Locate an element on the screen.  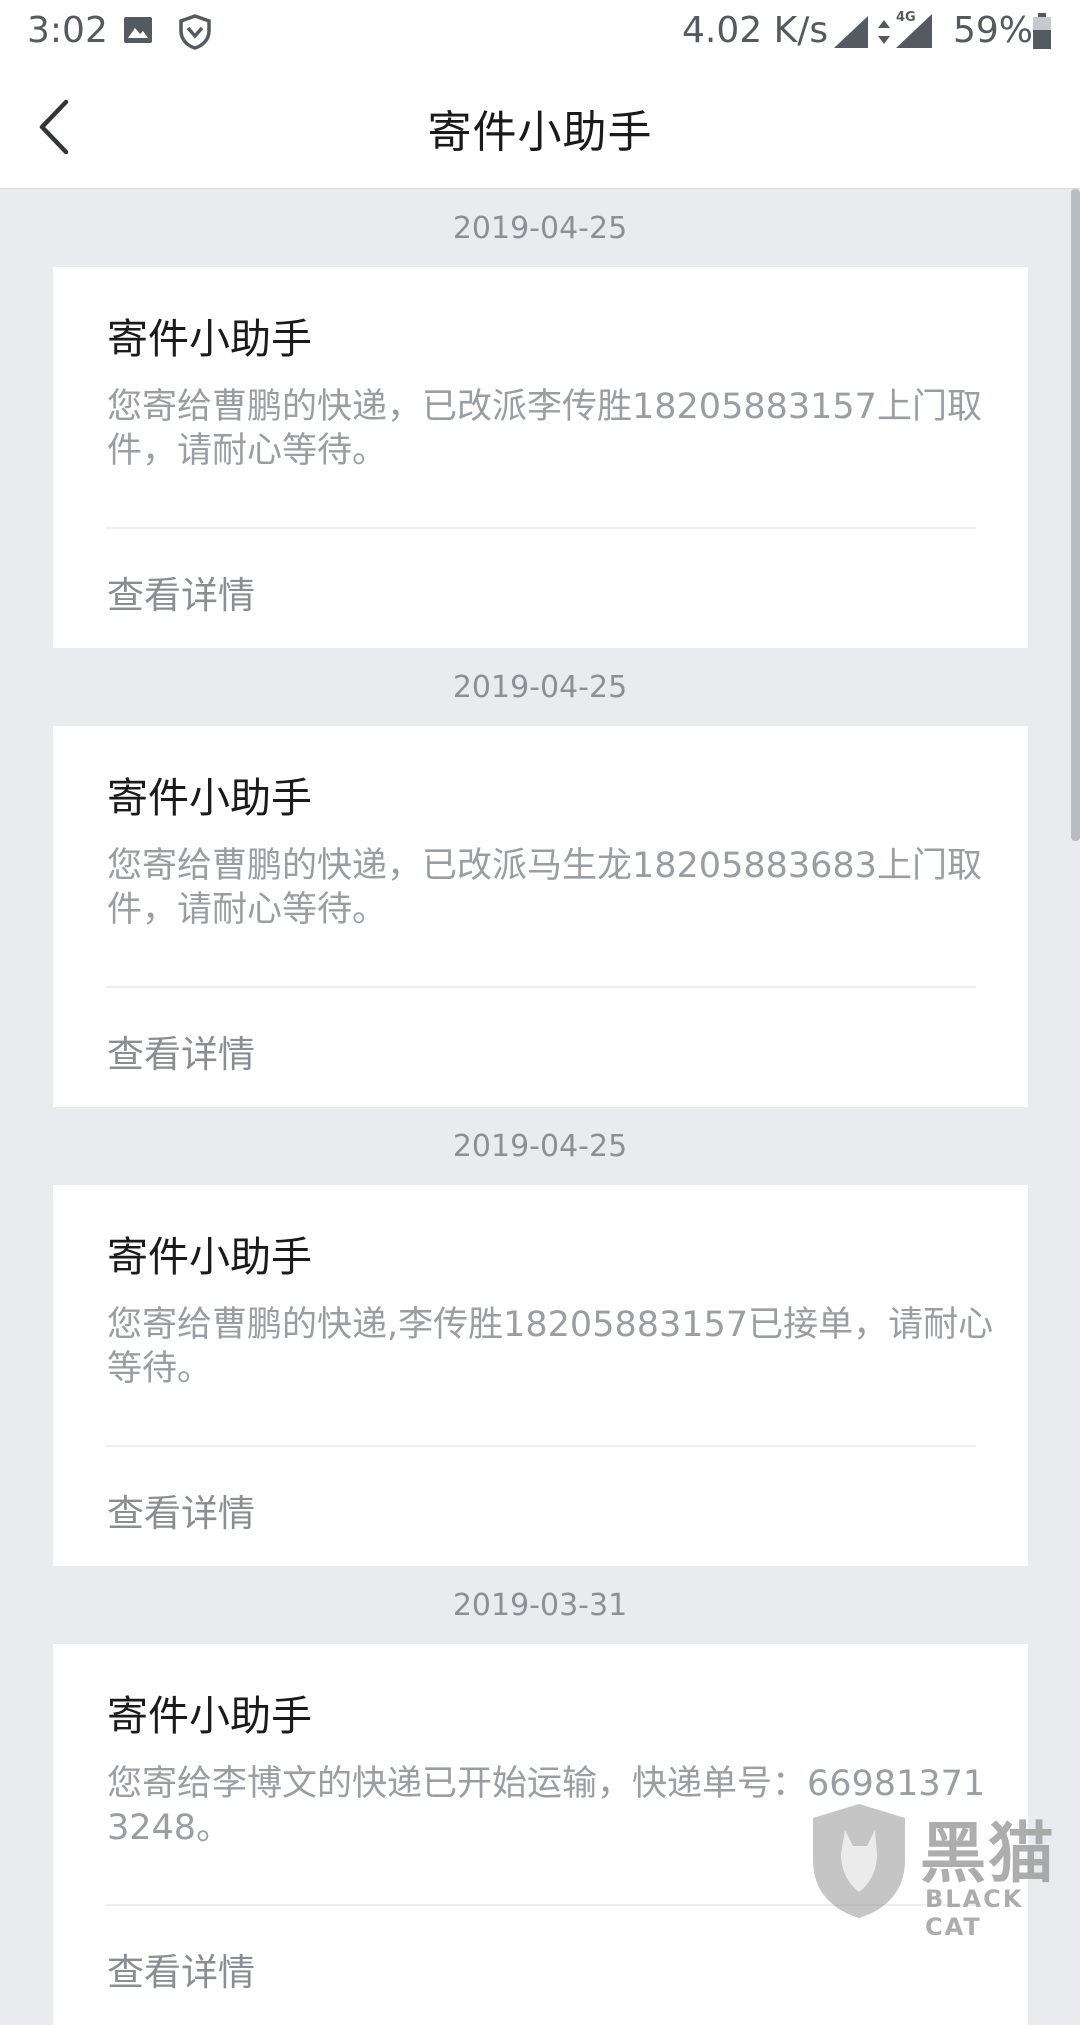
date-label: 2019-03-31 is located at coordinates (540, 1605).